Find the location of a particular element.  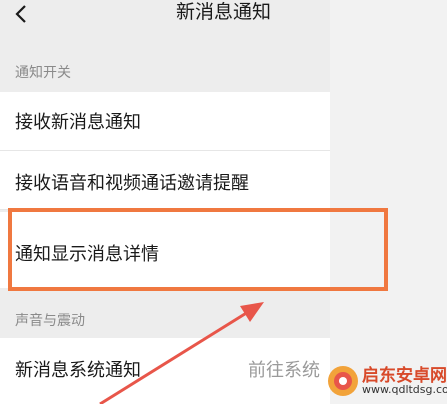

watermark-url: www.qdltdsg.com is located at coordinates (404, 389).